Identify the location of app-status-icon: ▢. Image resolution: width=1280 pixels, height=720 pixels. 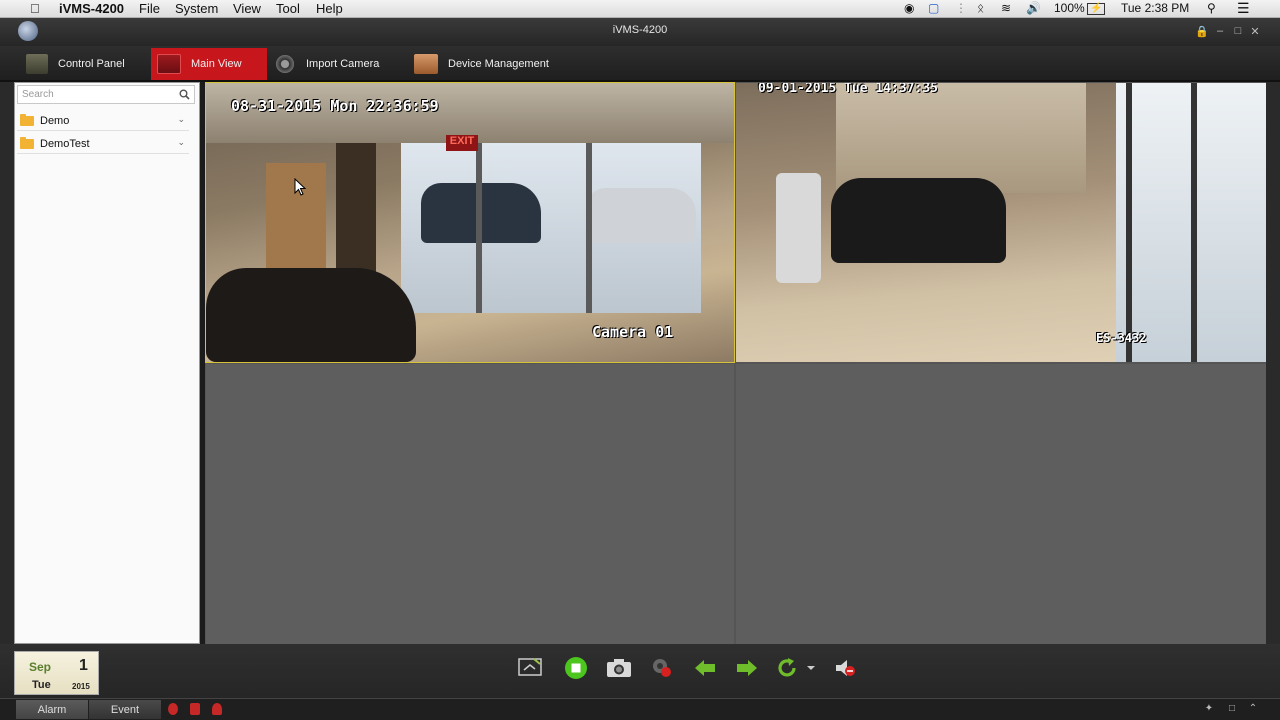
(933, 8).